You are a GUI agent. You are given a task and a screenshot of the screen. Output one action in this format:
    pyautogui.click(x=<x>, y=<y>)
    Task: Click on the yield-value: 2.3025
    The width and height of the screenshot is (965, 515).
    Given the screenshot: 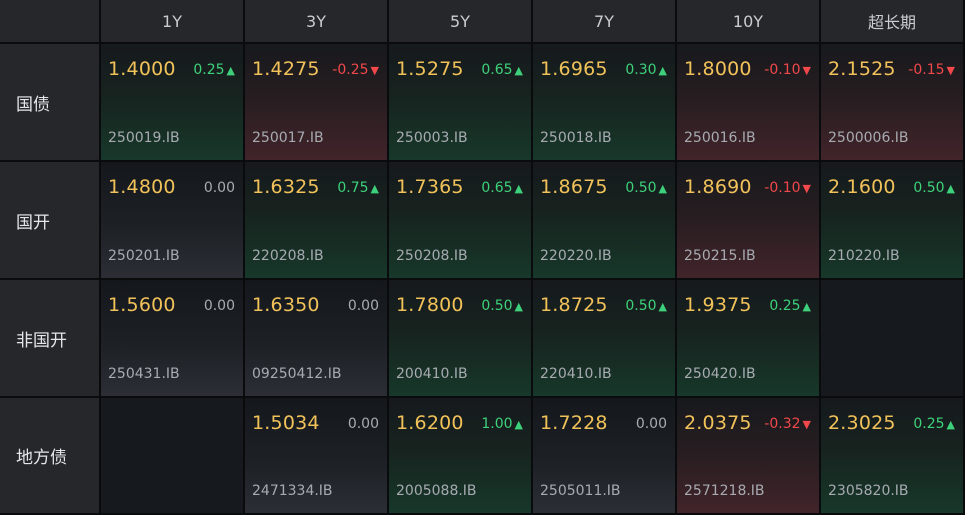 What is the action you would take?
    pyautogui.click(x=862, y=423)
    